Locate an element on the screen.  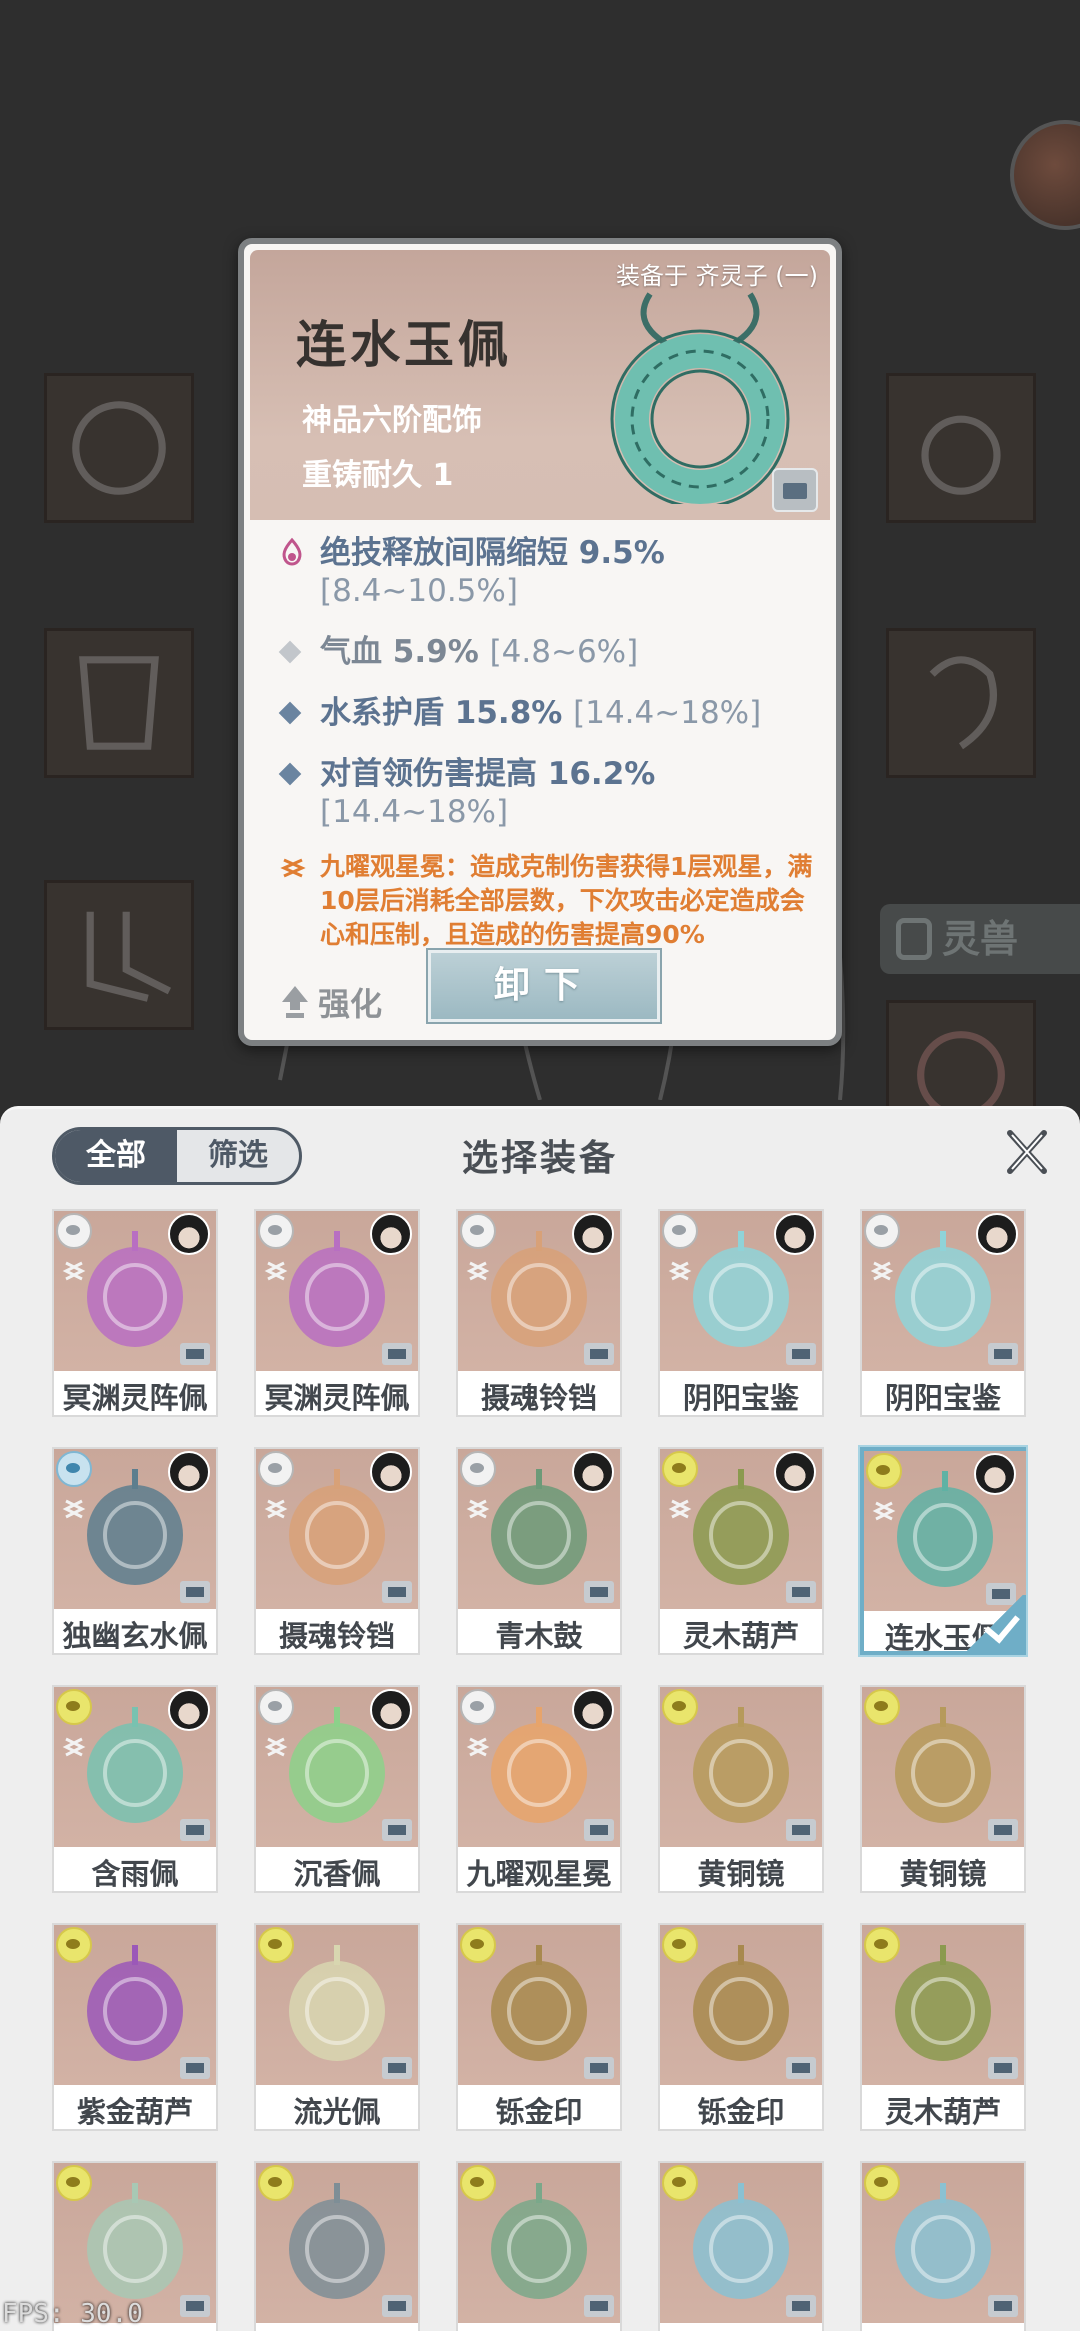
equipment-name: 冥渊灵阵佩 is located at coordinates (135, 1398).